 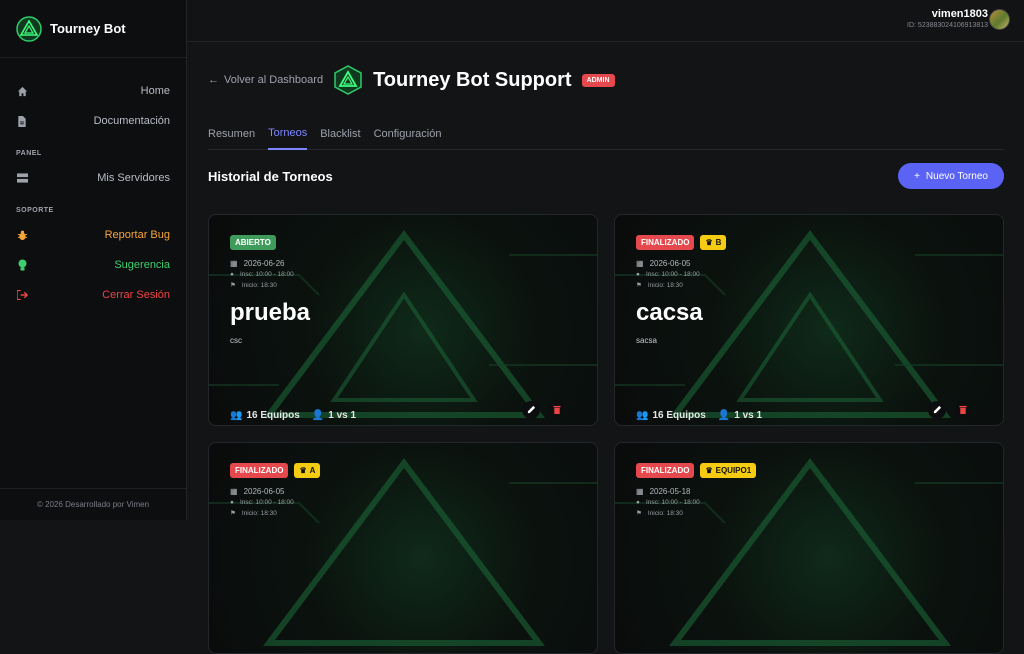 What do you see at coordinates (35, 210) in the screenshot?
I see `support-section-label: SOPORTE` at bounding box center [35, 210].